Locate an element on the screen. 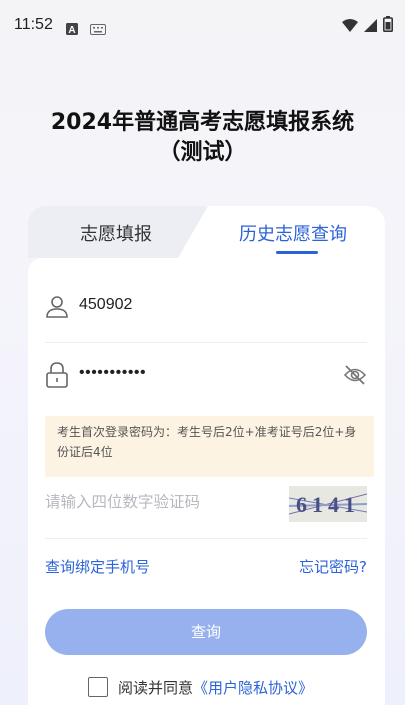  status-bar: 11:52 A is located at coordinates (202, 25).